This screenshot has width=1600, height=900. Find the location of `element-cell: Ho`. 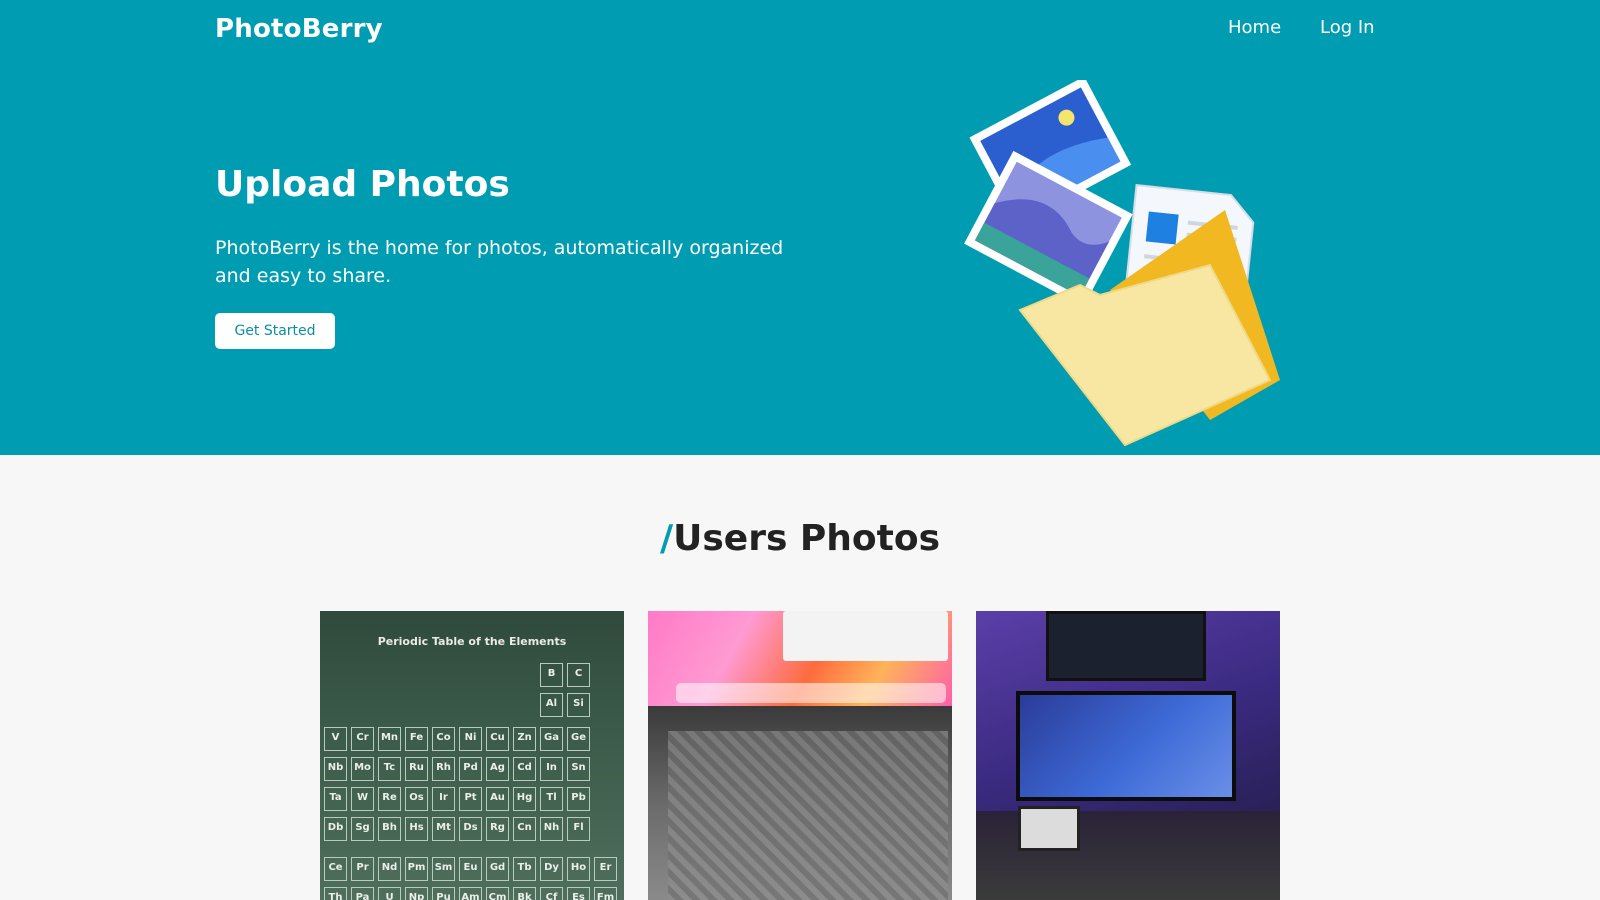

element-cell: Ho is located at coordinates (578, 869).